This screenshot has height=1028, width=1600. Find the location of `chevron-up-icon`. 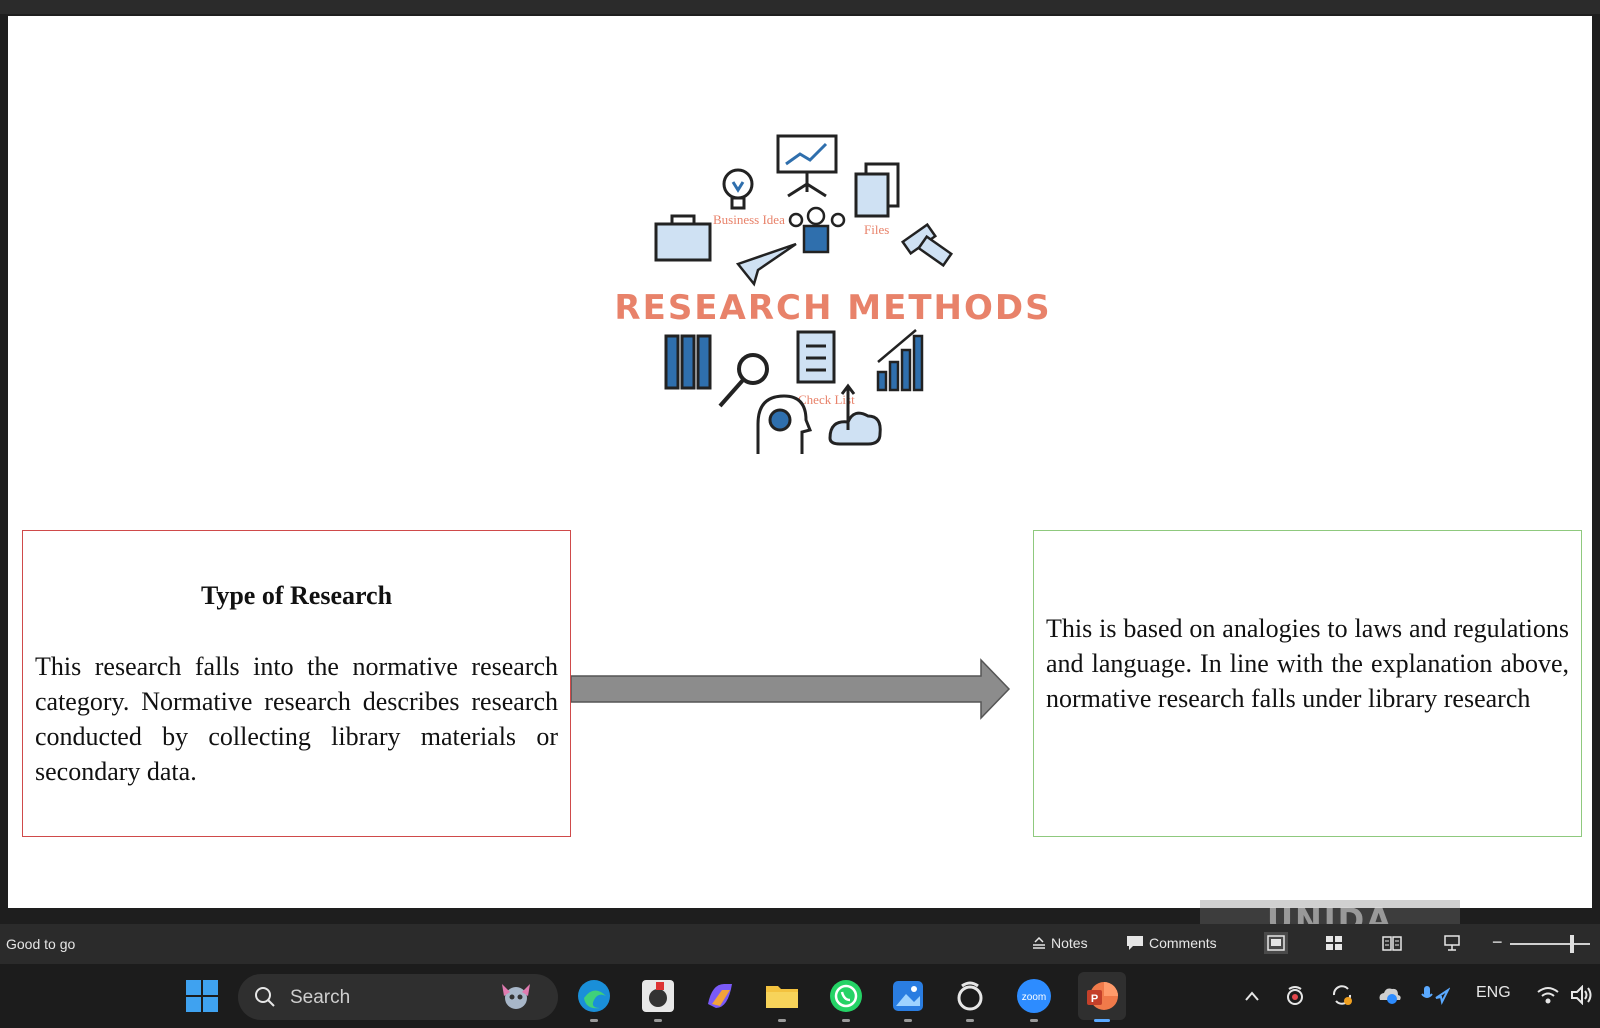

chevron-up-icon is located at coordinates (1252, 996).